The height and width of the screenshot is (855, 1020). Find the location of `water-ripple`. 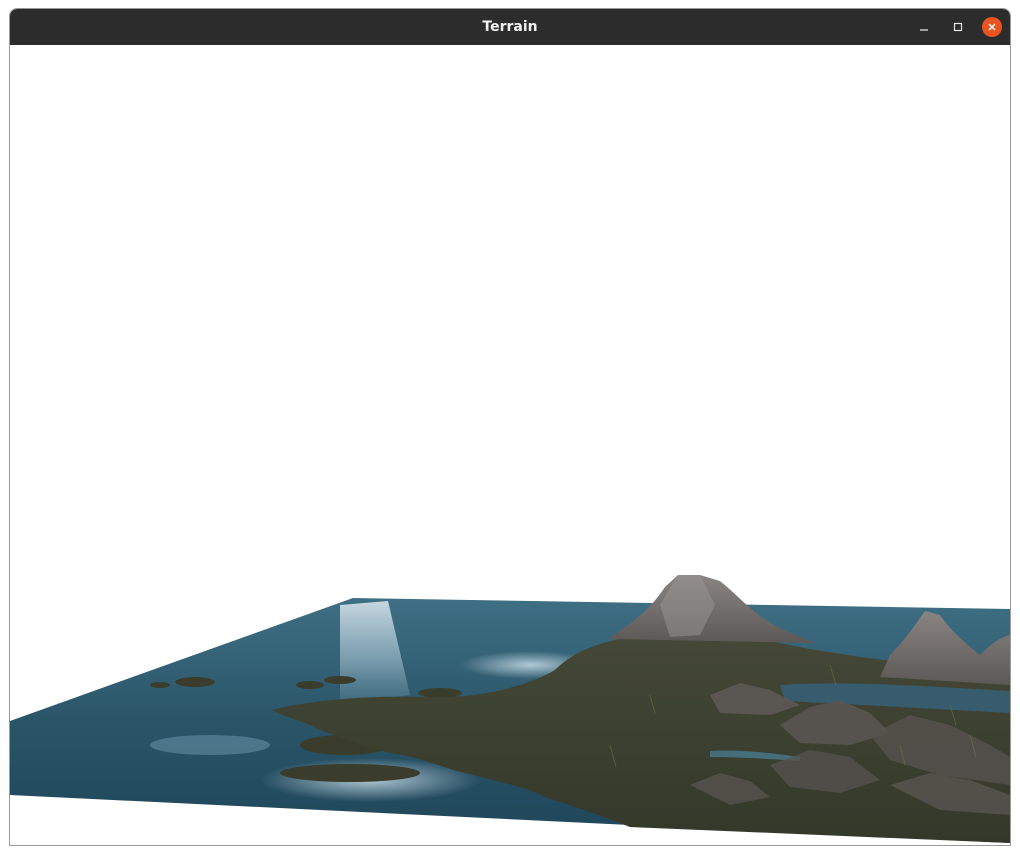

water-ripple is located at coordinates (210, 745).